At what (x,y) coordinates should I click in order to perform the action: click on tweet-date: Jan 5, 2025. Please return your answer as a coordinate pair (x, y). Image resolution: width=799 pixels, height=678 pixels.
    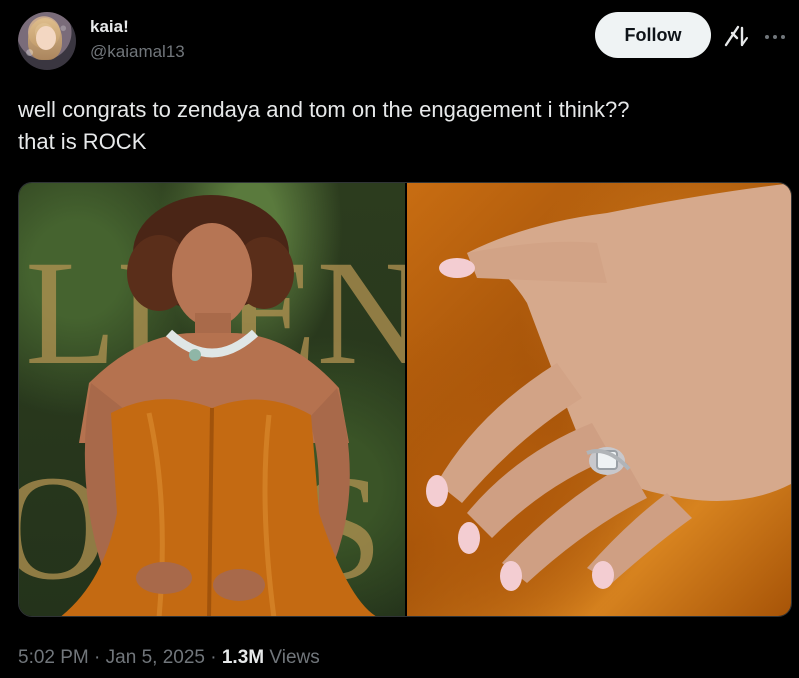
    Looking at the image, I should click on (155, 657).